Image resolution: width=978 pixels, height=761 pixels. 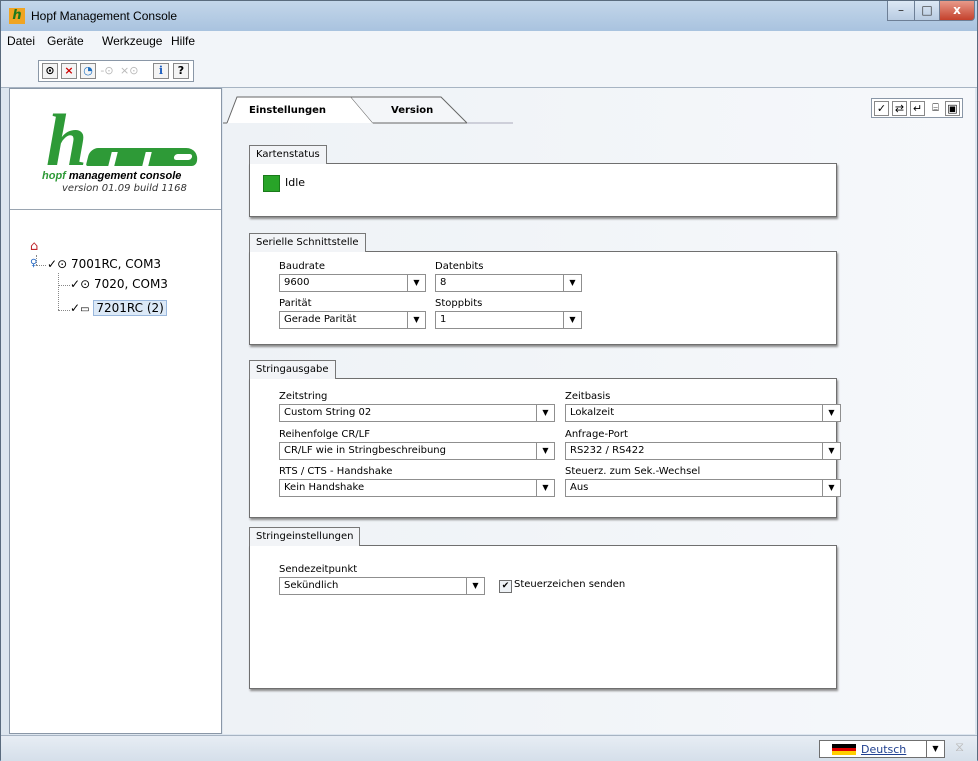 What do you see at coordinates (305, 536) in the screenshot?
I see `group-legend: Stringeinstellungen` at bounding box center [305, 536].